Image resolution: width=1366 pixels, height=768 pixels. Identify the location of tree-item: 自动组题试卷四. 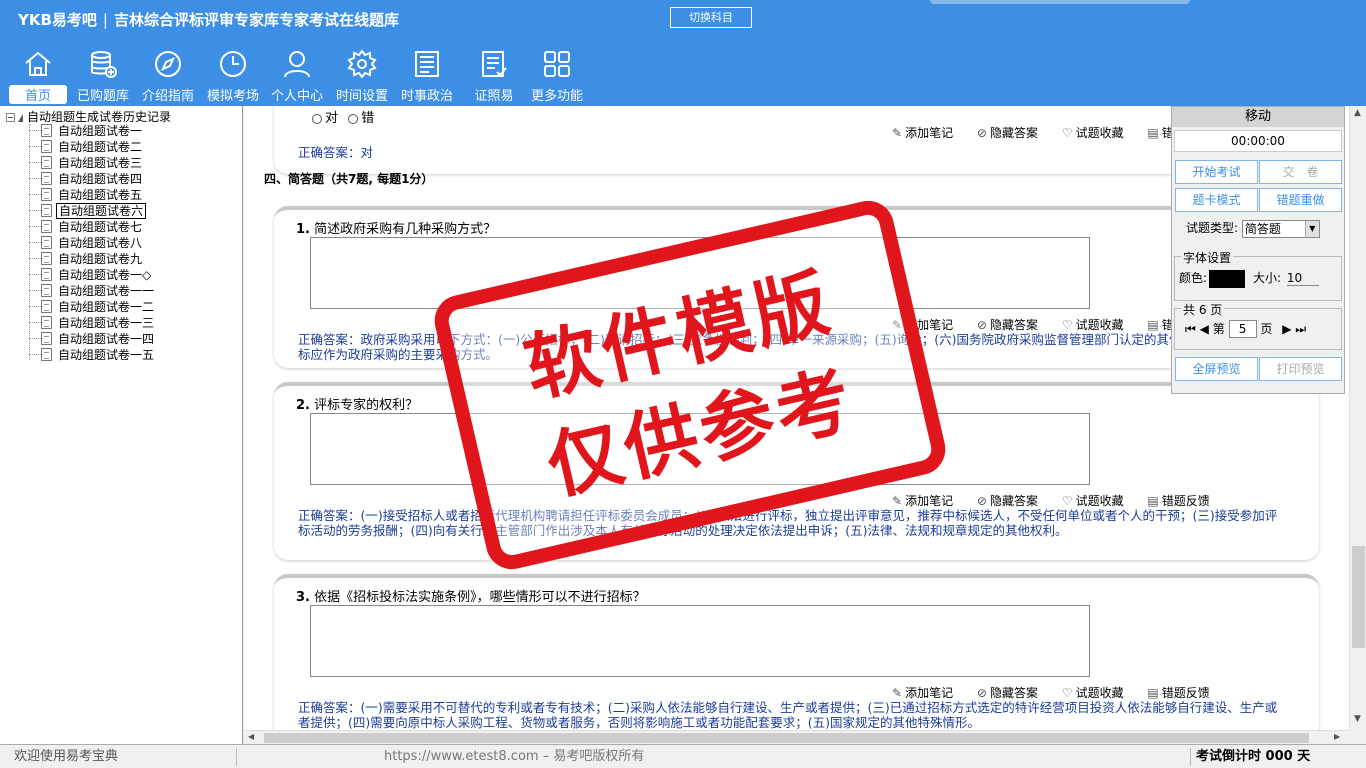
(86, 178).